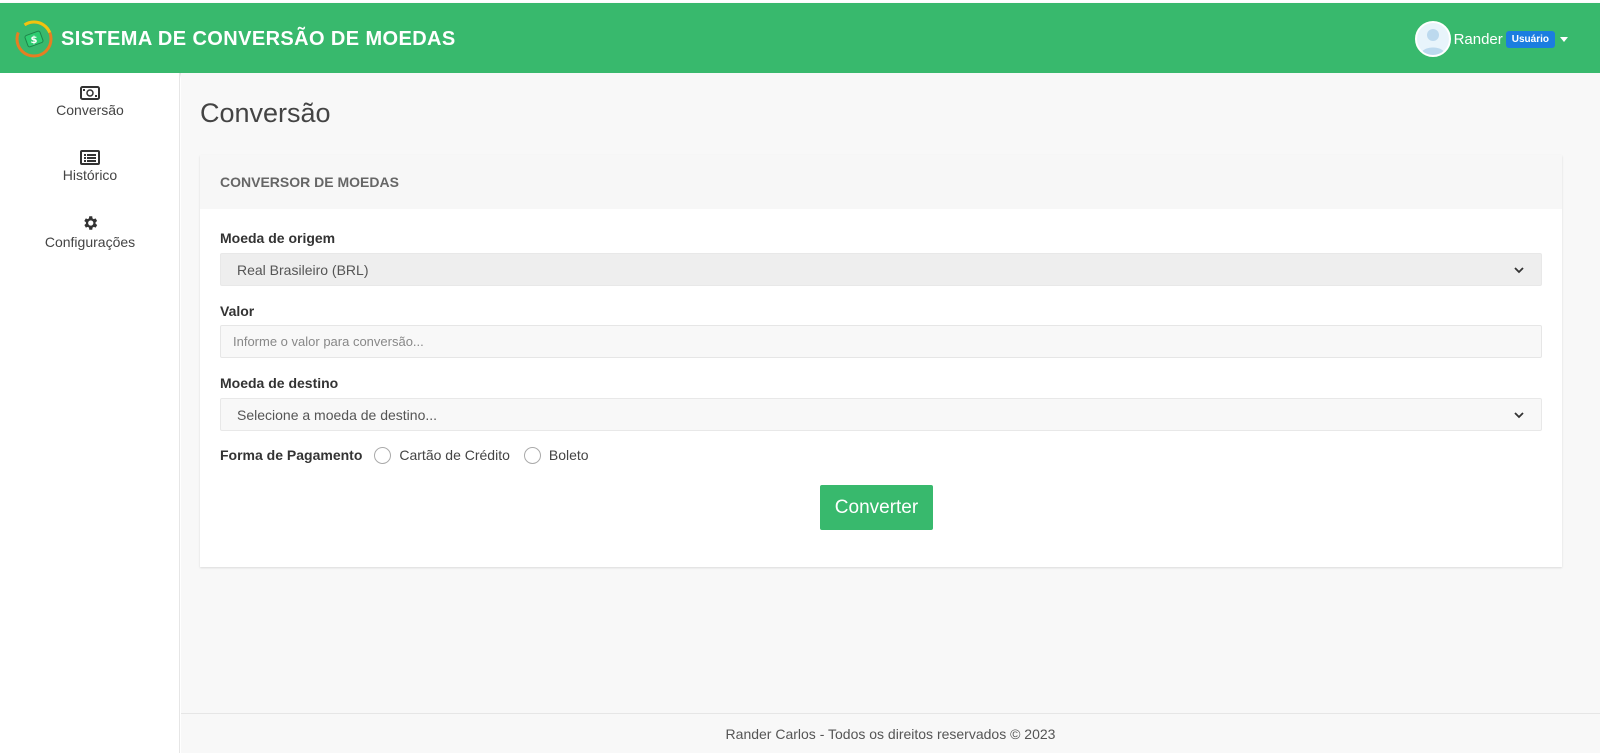 This screenshot has height=753, width=1600. What do you see at coordinates (881, 182) in the screenshot?
I see `card-header: CONVERSOR DE MOEDAS` at bounding box center [881, 182].